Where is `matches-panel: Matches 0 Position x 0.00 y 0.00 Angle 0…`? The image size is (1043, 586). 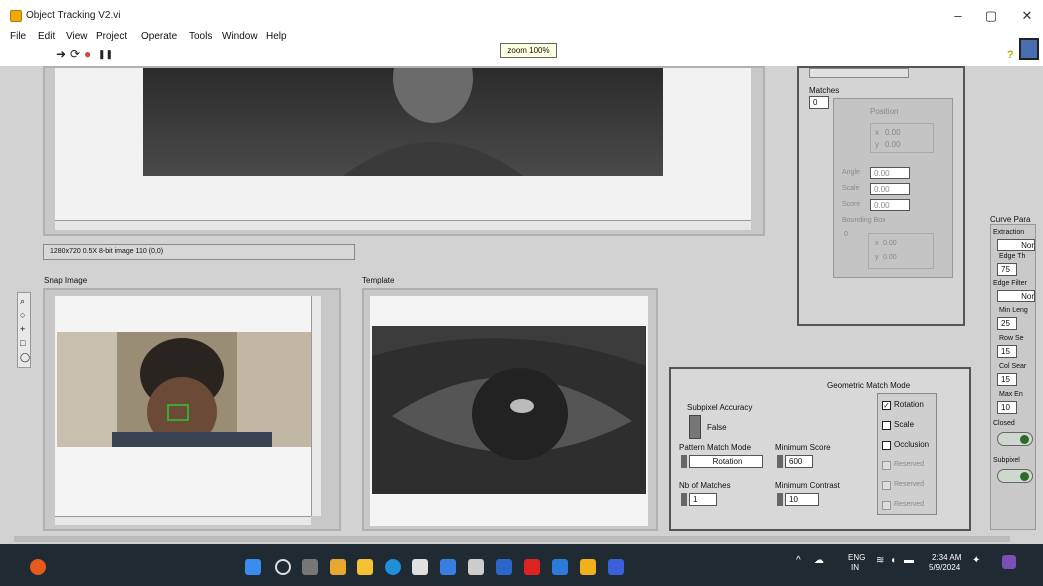
matches-panel: Matches 0 Position x 0.00 y 0.00 Angle 0… is located at coordinates (881, 196).